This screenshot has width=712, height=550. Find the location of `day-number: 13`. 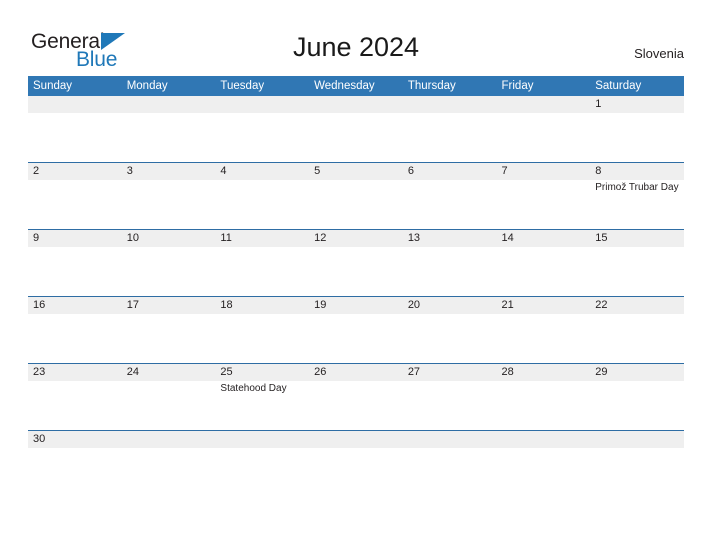

day-number: 13 is located at coordinates (450, 238).